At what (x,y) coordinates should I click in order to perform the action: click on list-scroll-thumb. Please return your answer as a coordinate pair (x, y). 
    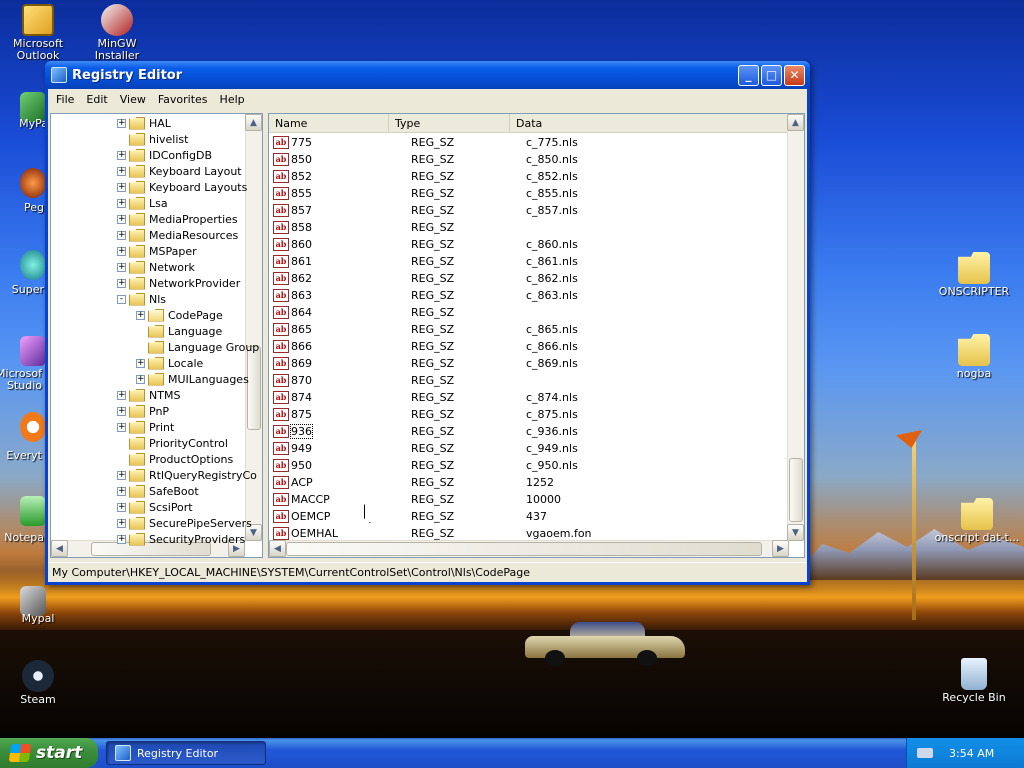
    Looking at the image, I should click on (796, 490).